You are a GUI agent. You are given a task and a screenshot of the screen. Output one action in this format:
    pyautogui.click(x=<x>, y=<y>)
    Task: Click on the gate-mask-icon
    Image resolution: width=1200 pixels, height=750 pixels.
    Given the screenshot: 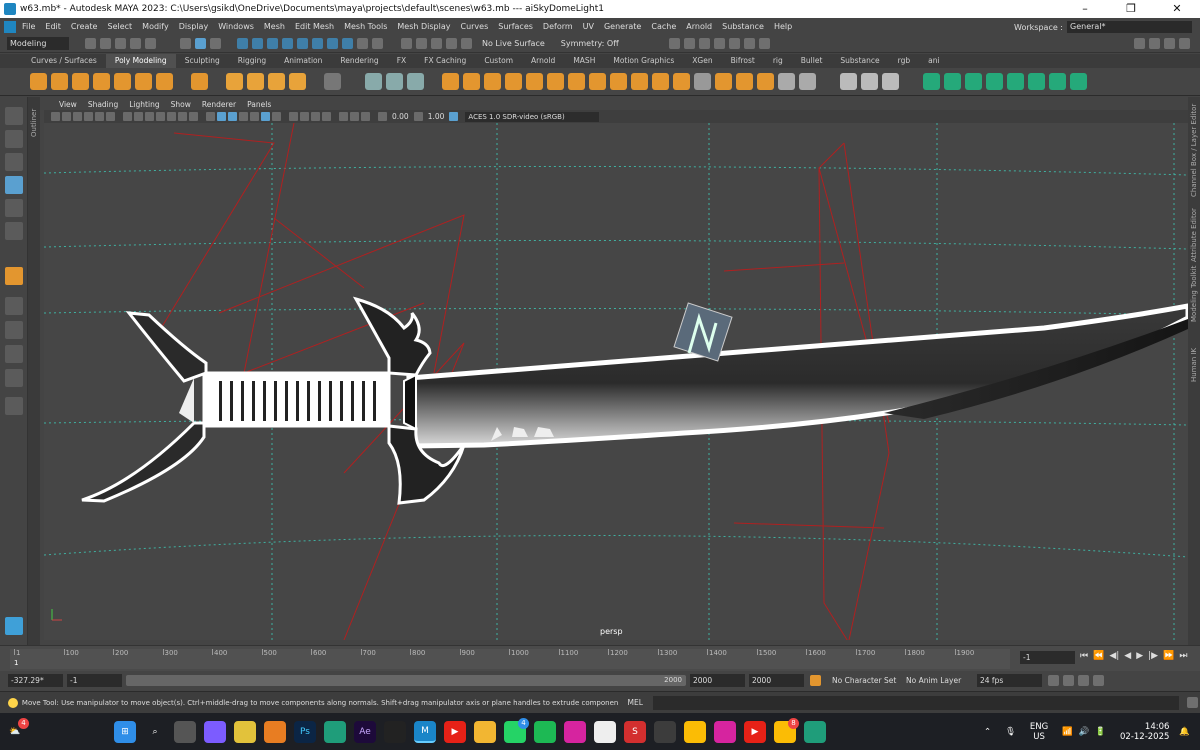 What is the action you would take?
    pyautogui.click(x=160, y=116)
    